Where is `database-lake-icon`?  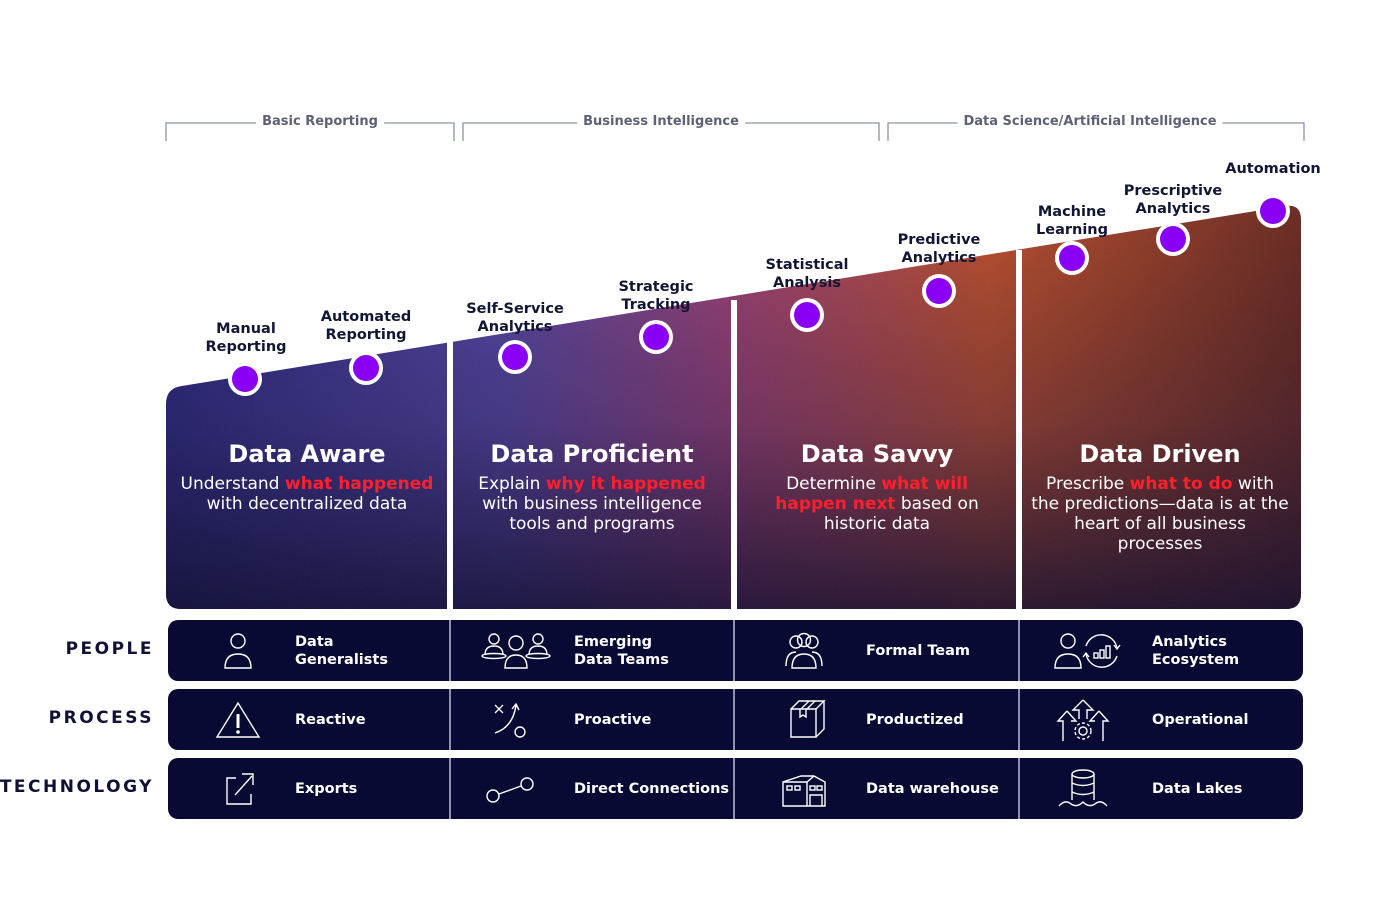 database-lake-icon is located at coordinates (1083, 789).